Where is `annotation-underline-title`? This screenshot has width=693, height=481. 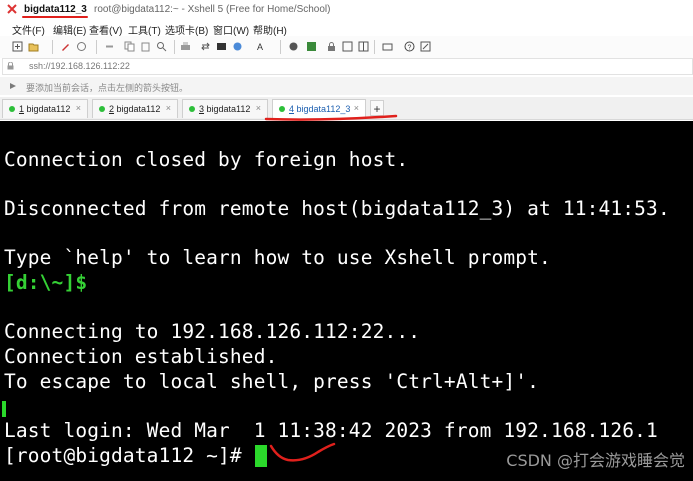 annotation-underline-title is located at coordinates (55, 17).